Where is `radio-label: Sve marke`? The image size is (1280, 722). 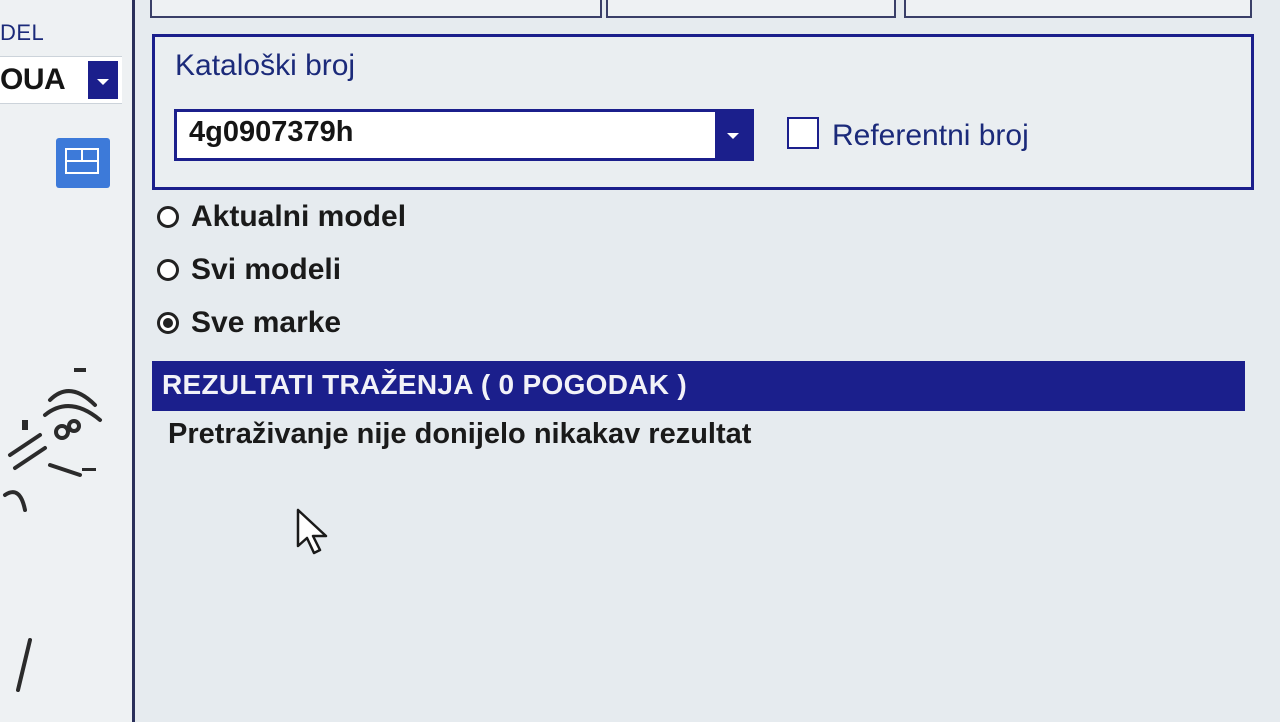
radio-label: Sve marke is located at coordinates (266, 323).